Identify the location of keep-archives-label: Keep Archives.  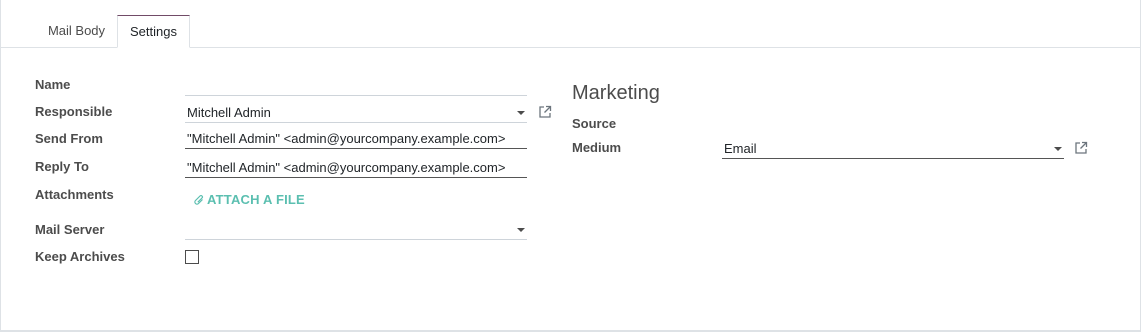
(80, 256).